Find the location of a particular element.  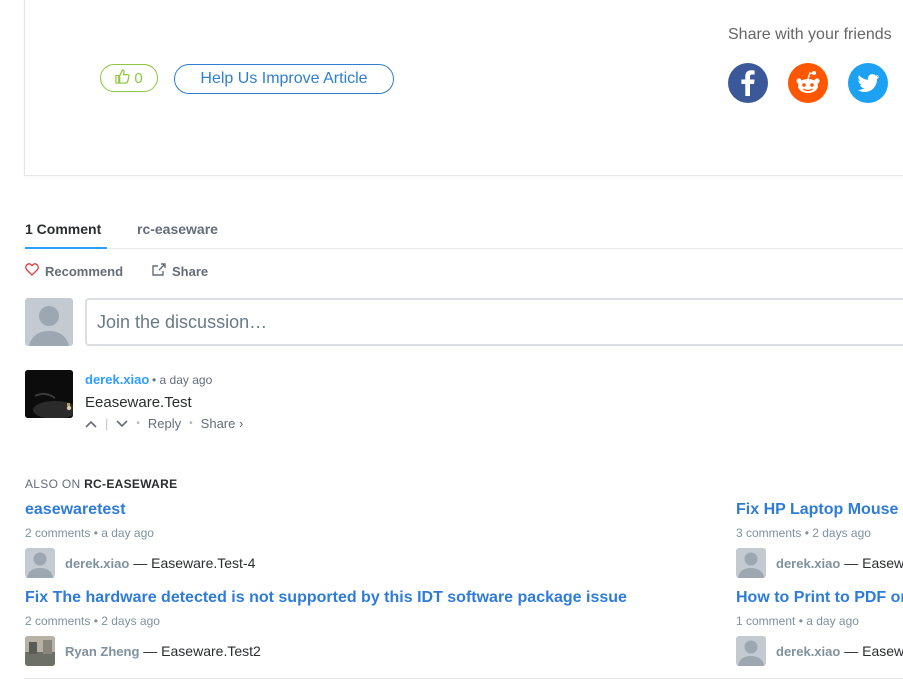

discussion-user: Ryan Zheng is located at coordinates (102, 651).